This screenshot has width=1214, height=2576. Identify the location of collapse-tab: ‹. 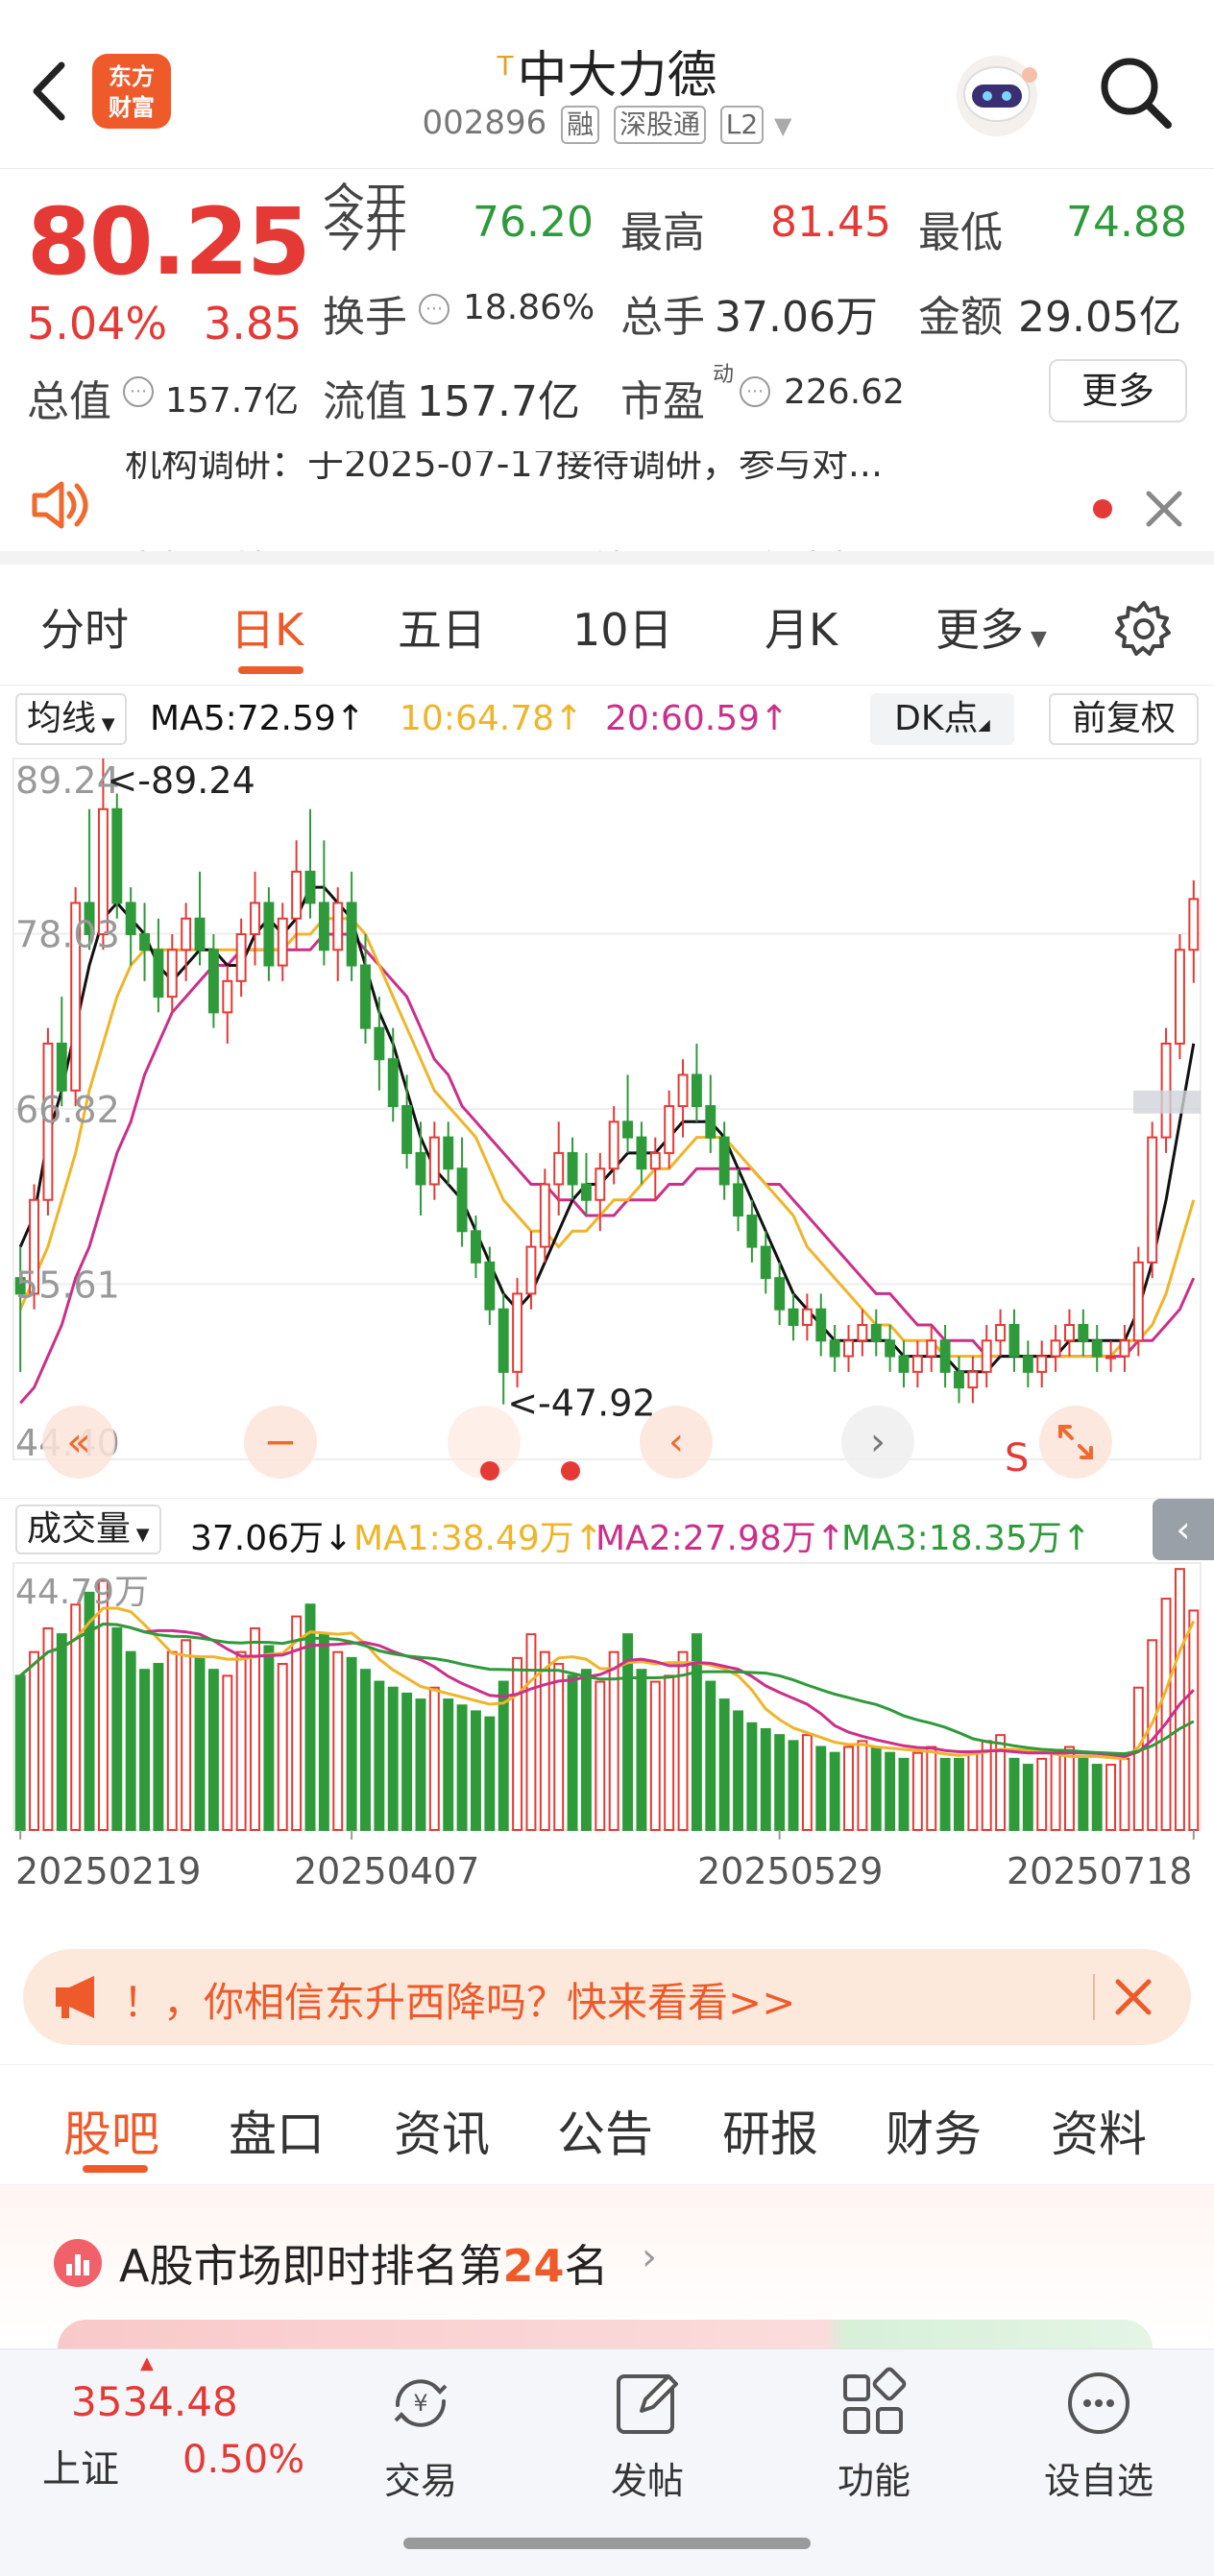
(1183, 1529).